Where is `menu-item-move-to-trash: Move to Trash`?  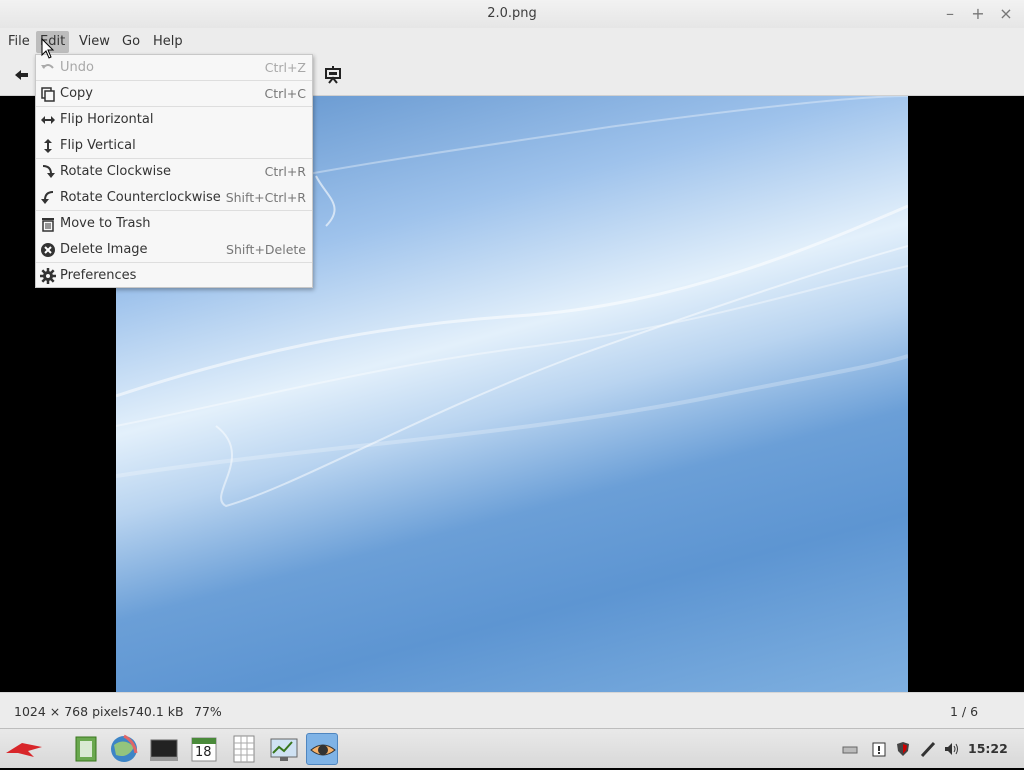 menu-item-move-to-trash: Move to Trash is located at coordinates (174, 224).